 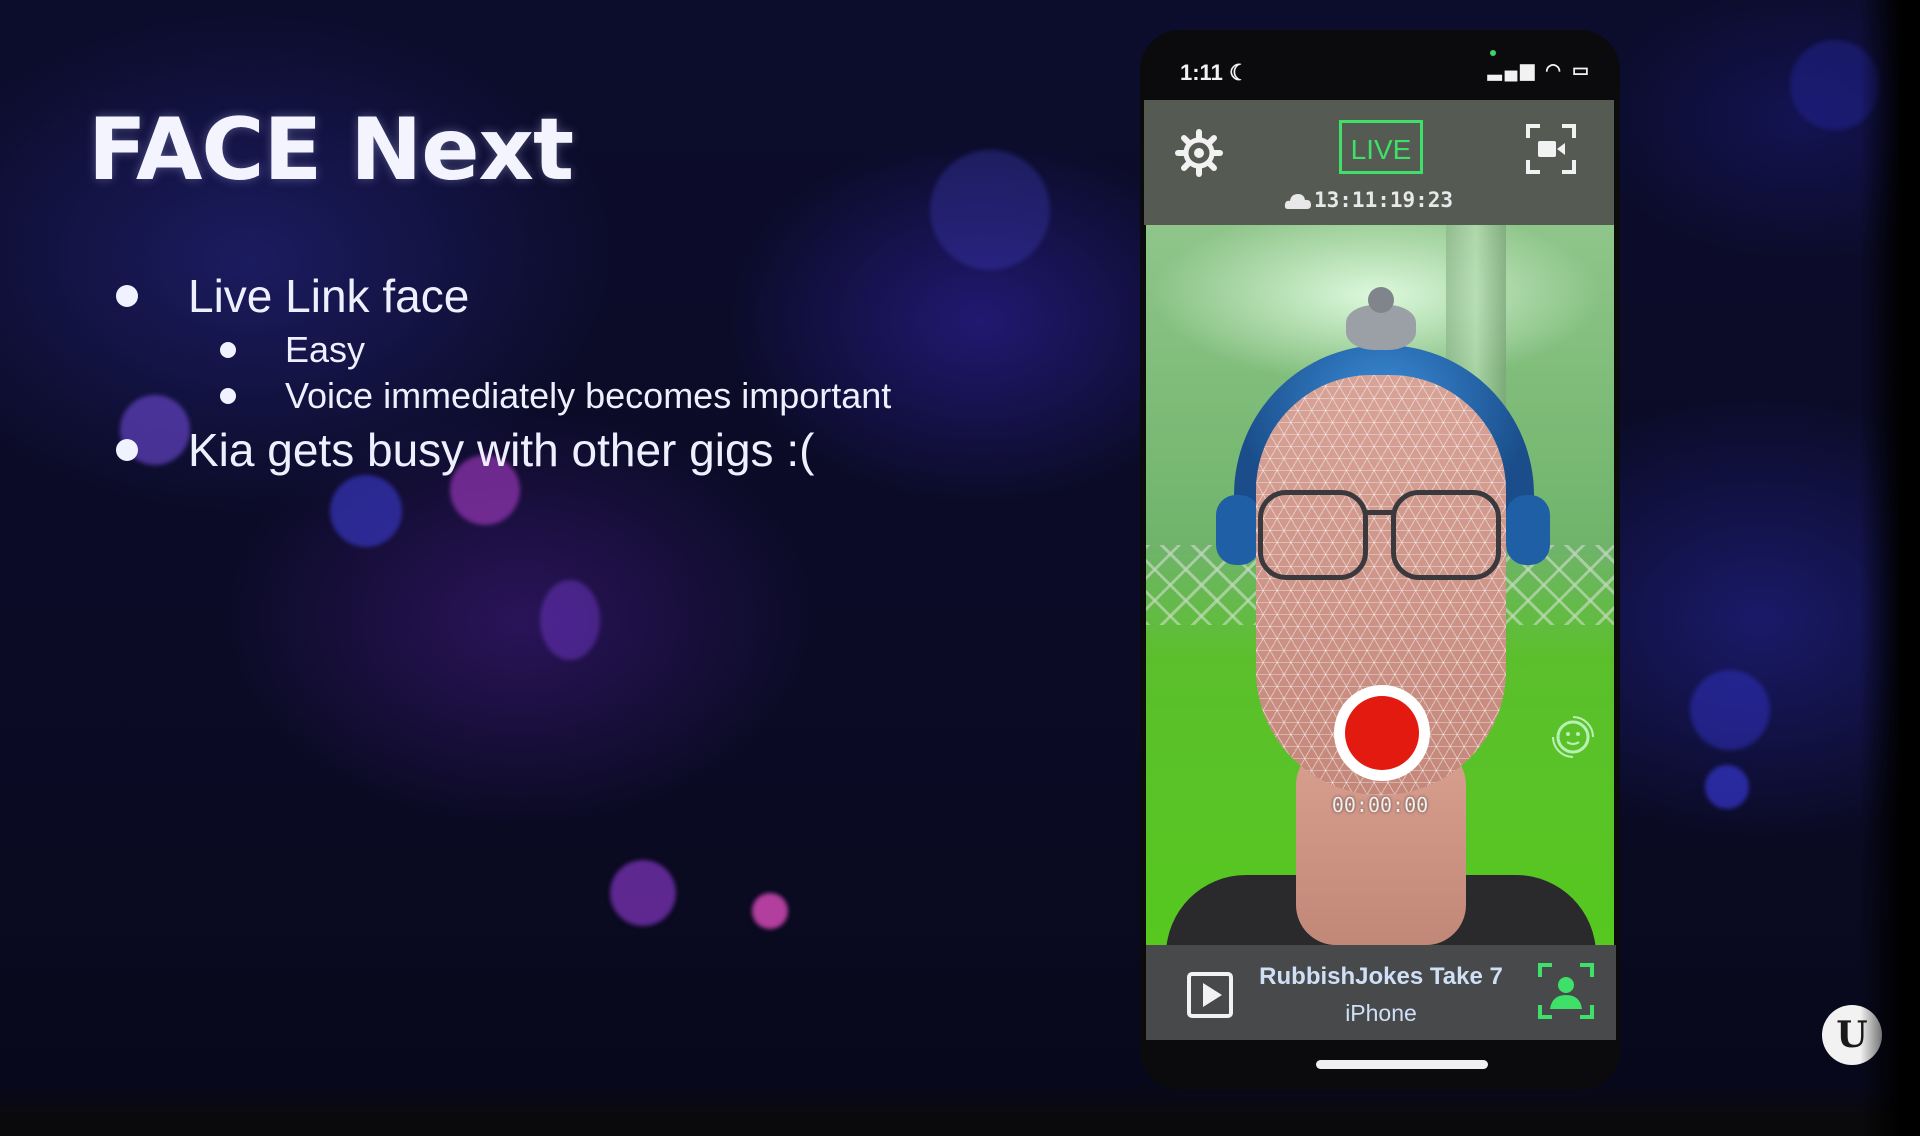 I want to click on status-icons: ▂▄▆ ◠ ▭, so click(x=1540, y=70).